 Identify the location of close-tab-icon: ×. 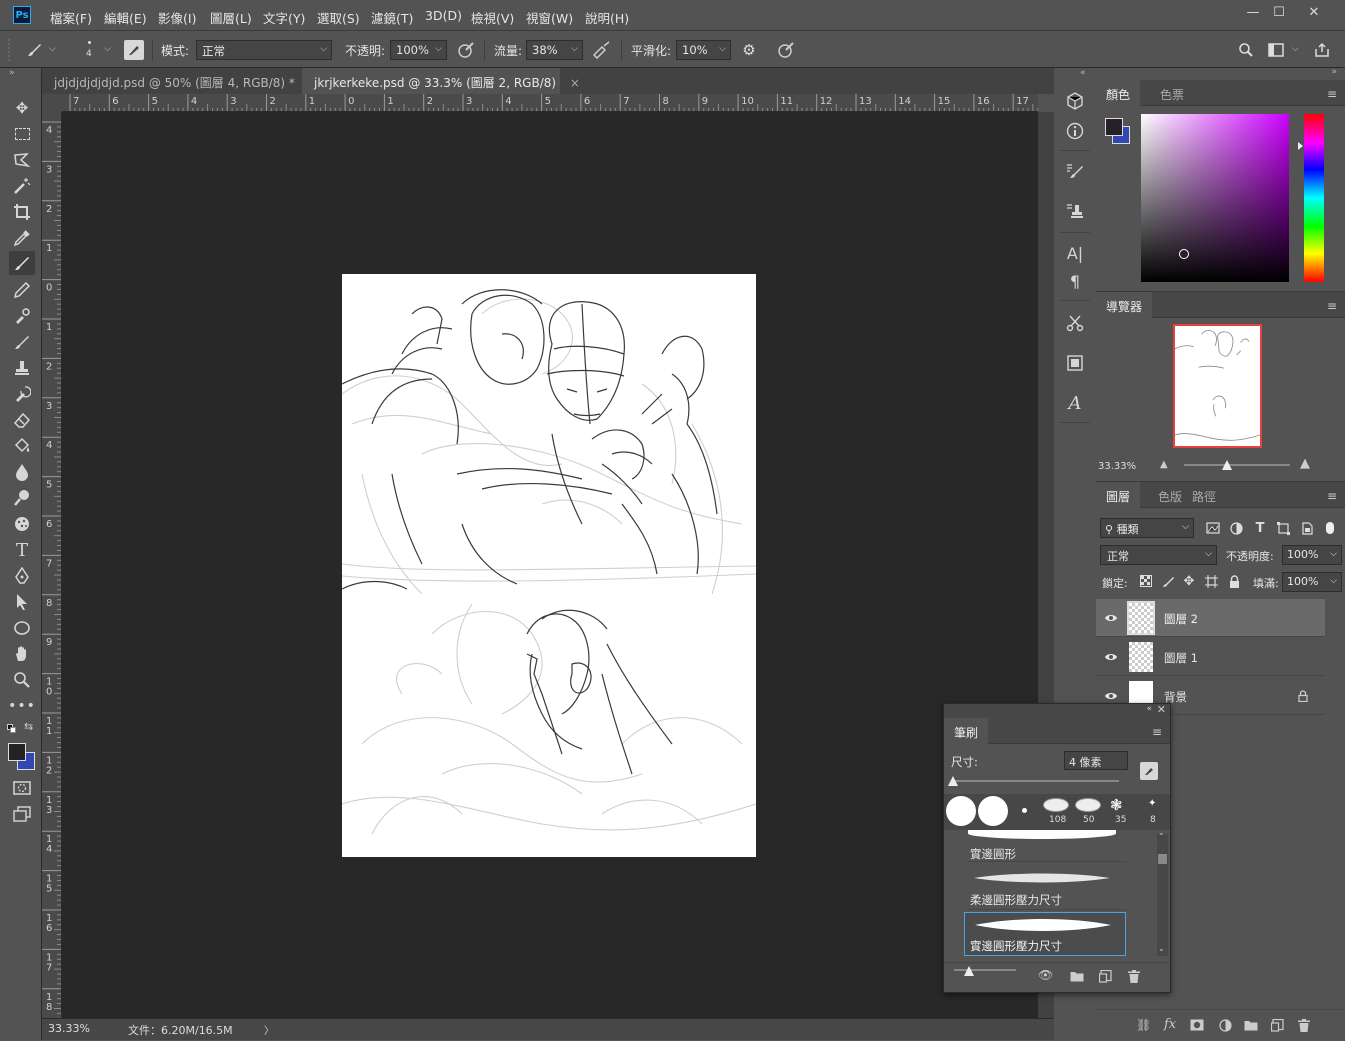
(575, 83).